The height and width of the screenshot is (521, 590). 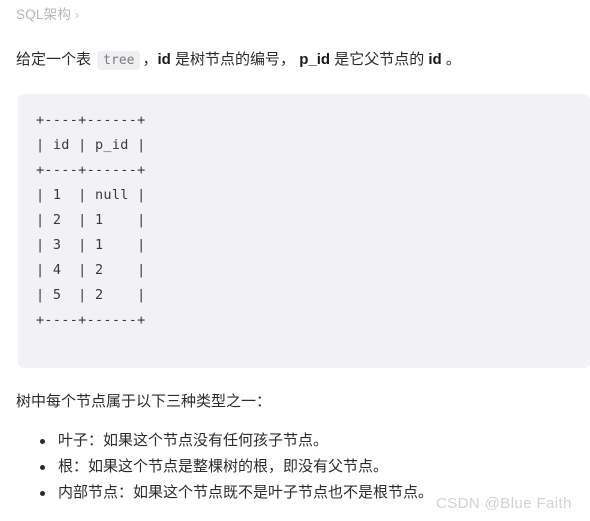 What do you see at coordinates (150, 59) in the screenshot?
I see `intro-mid1: ，` at bounding box center [150, 59].